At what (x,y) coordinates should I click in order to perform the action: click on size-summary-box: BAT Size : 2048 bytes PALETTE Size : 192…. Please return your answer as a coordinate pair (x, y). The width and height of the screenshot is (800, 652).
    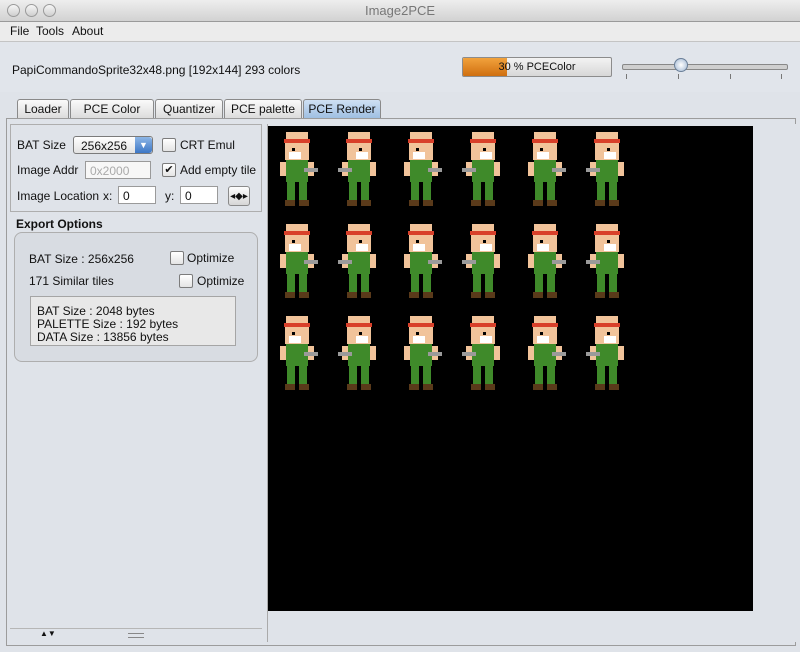
    Looking at the image, I should click on (133, 321).